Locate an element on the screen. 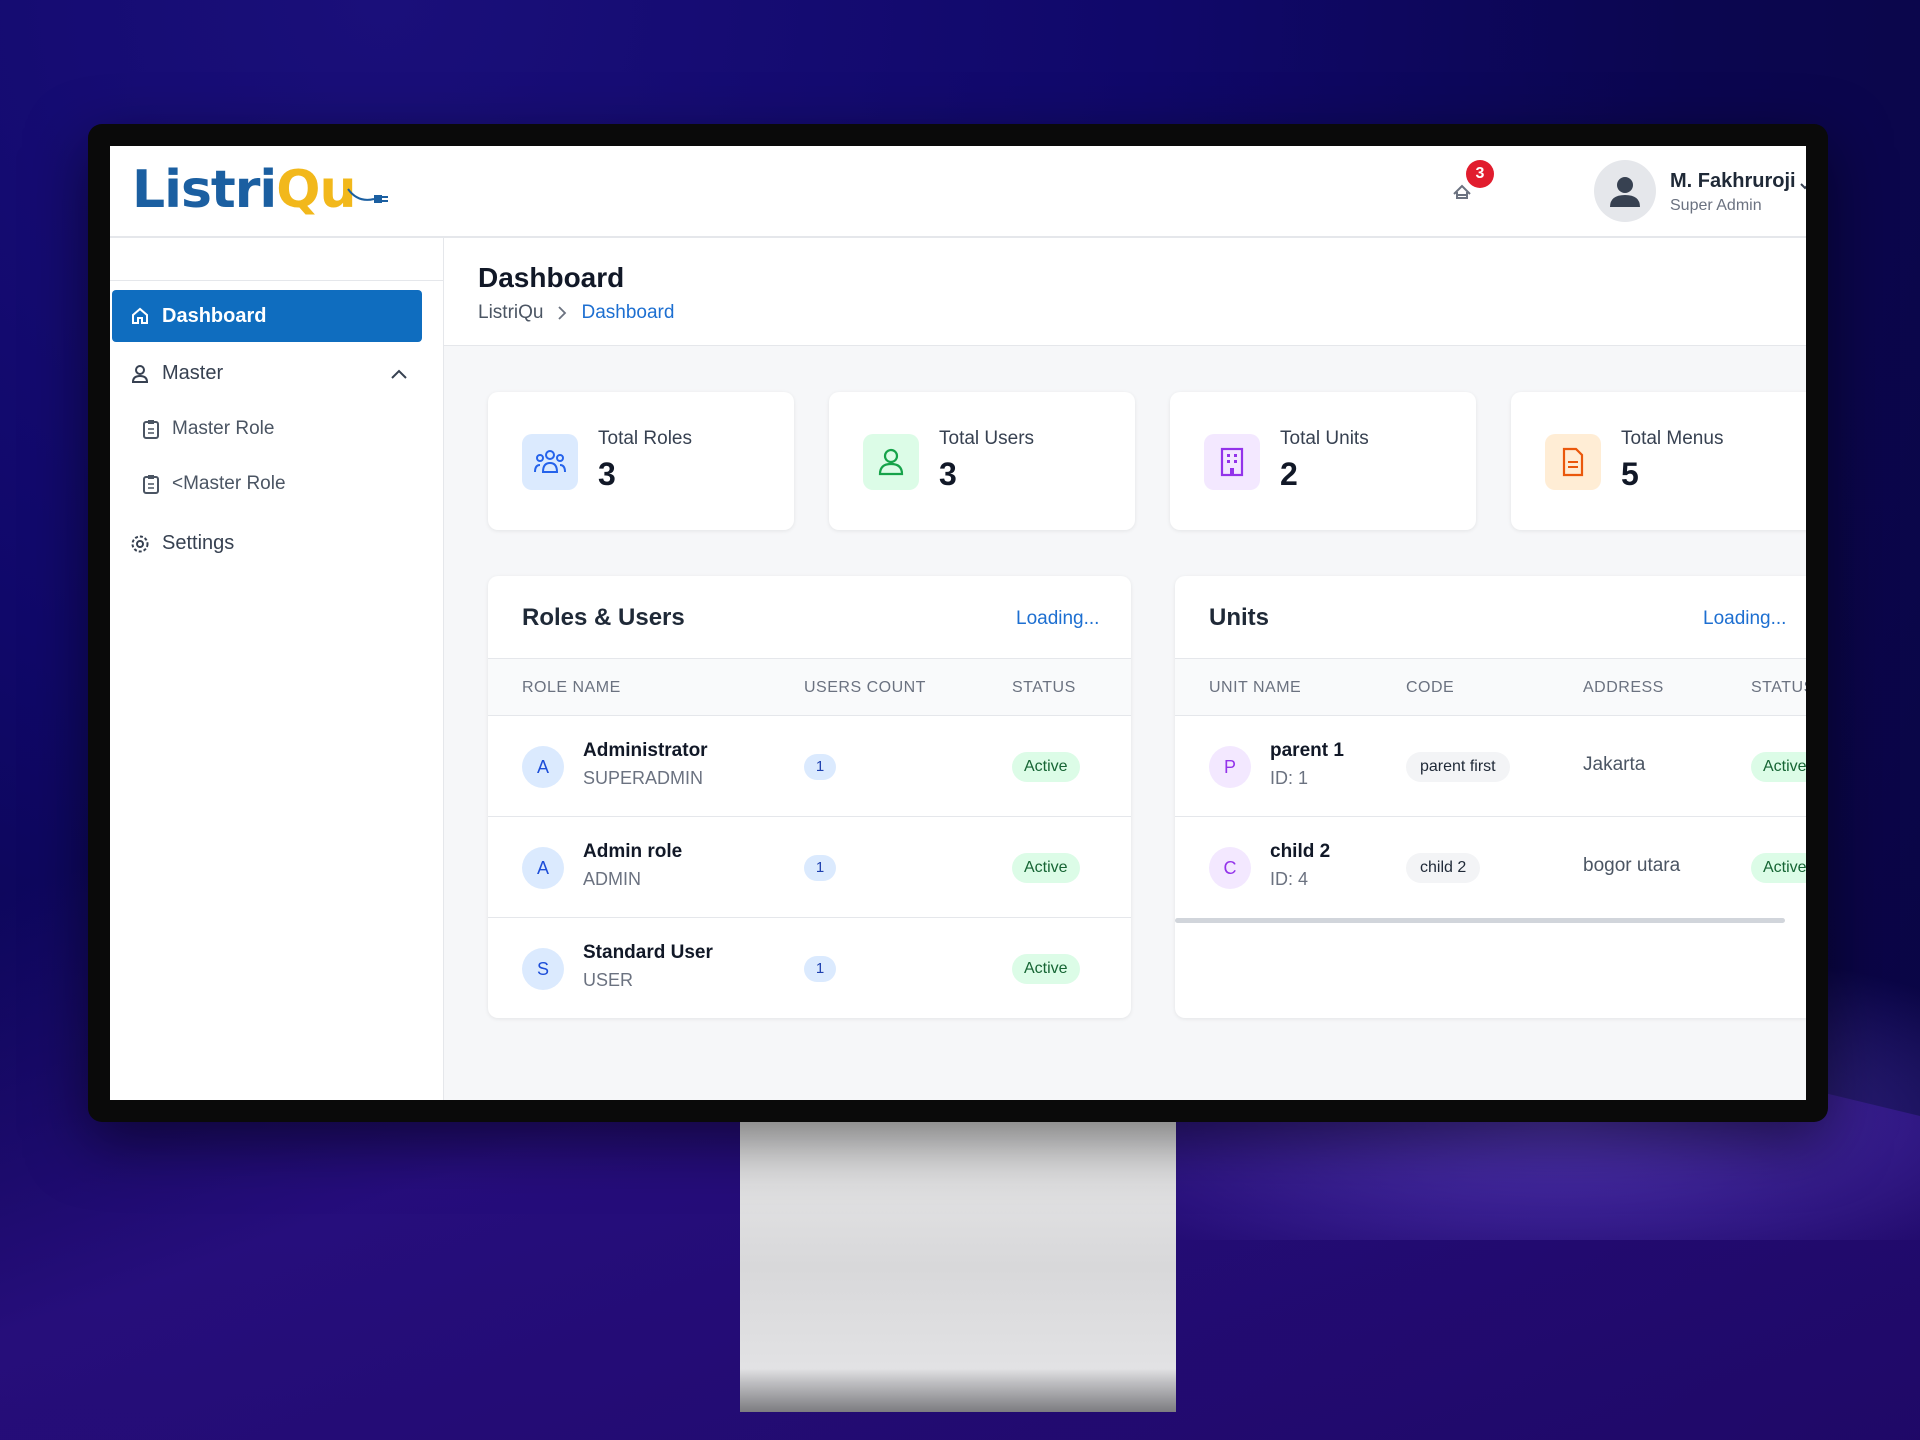 This screenshot has height=1440, width=1920. unit-name: child 2 is located at coordinates (1300, 851).